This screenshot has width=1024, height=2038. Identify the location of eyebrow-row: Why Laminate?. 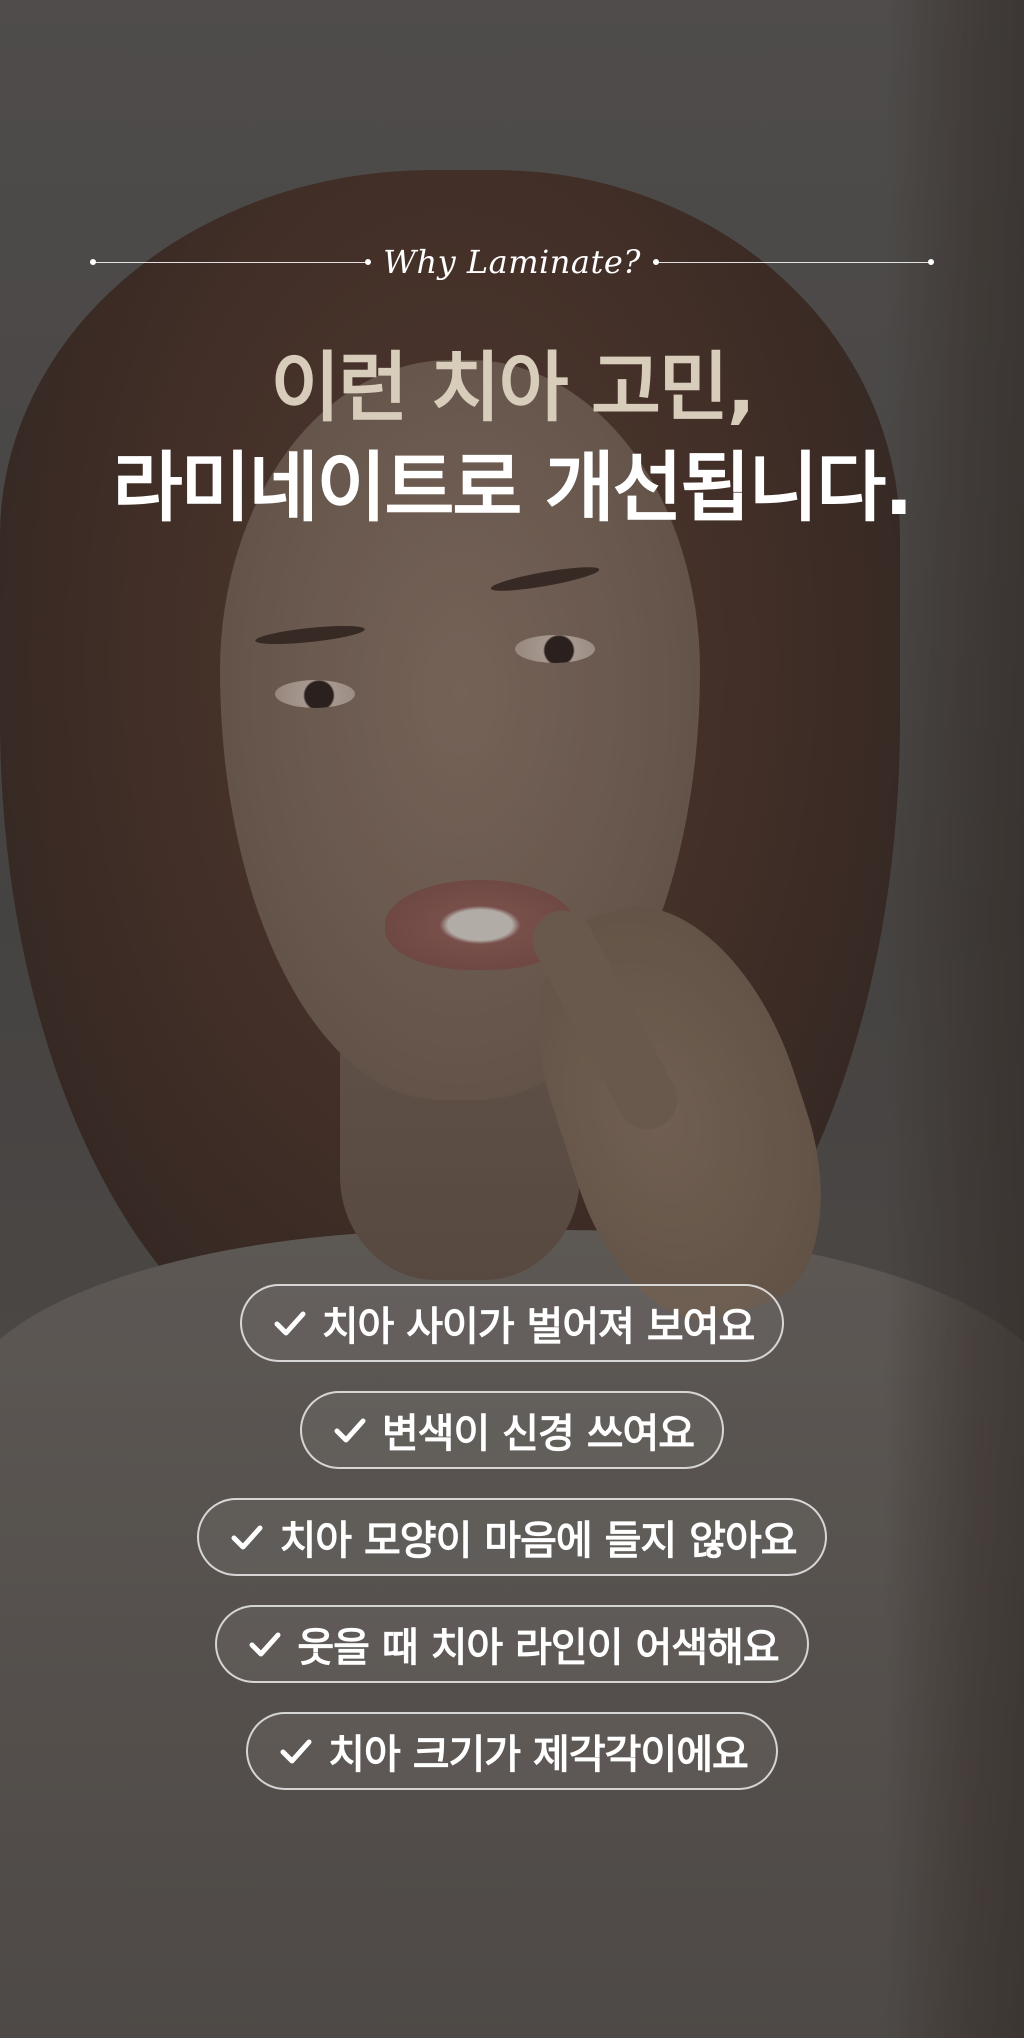
(512, 262).